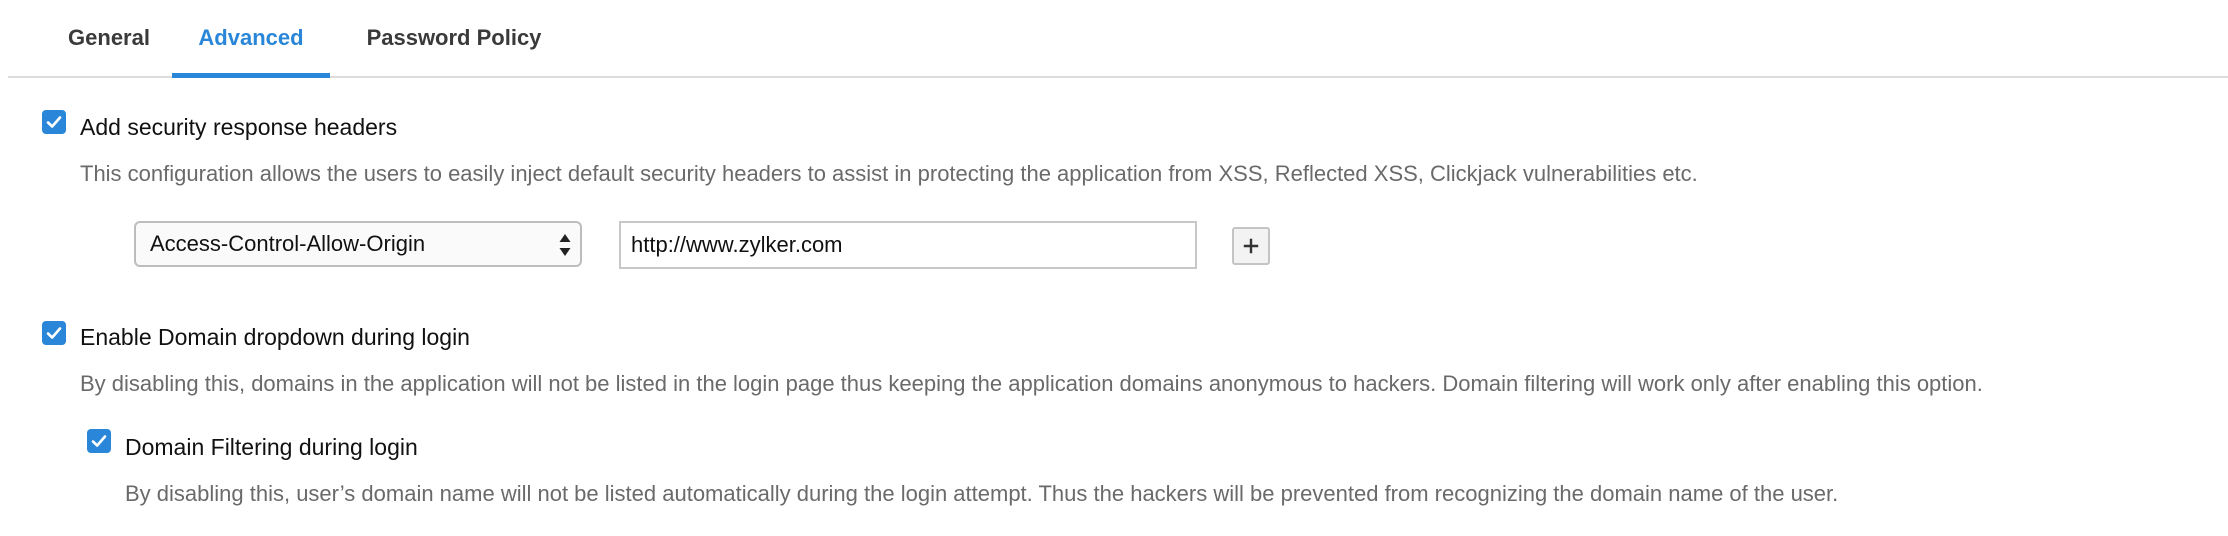 This screenshot has height=536, width=2228. I want to click on header-value-input, so click(908, 245).